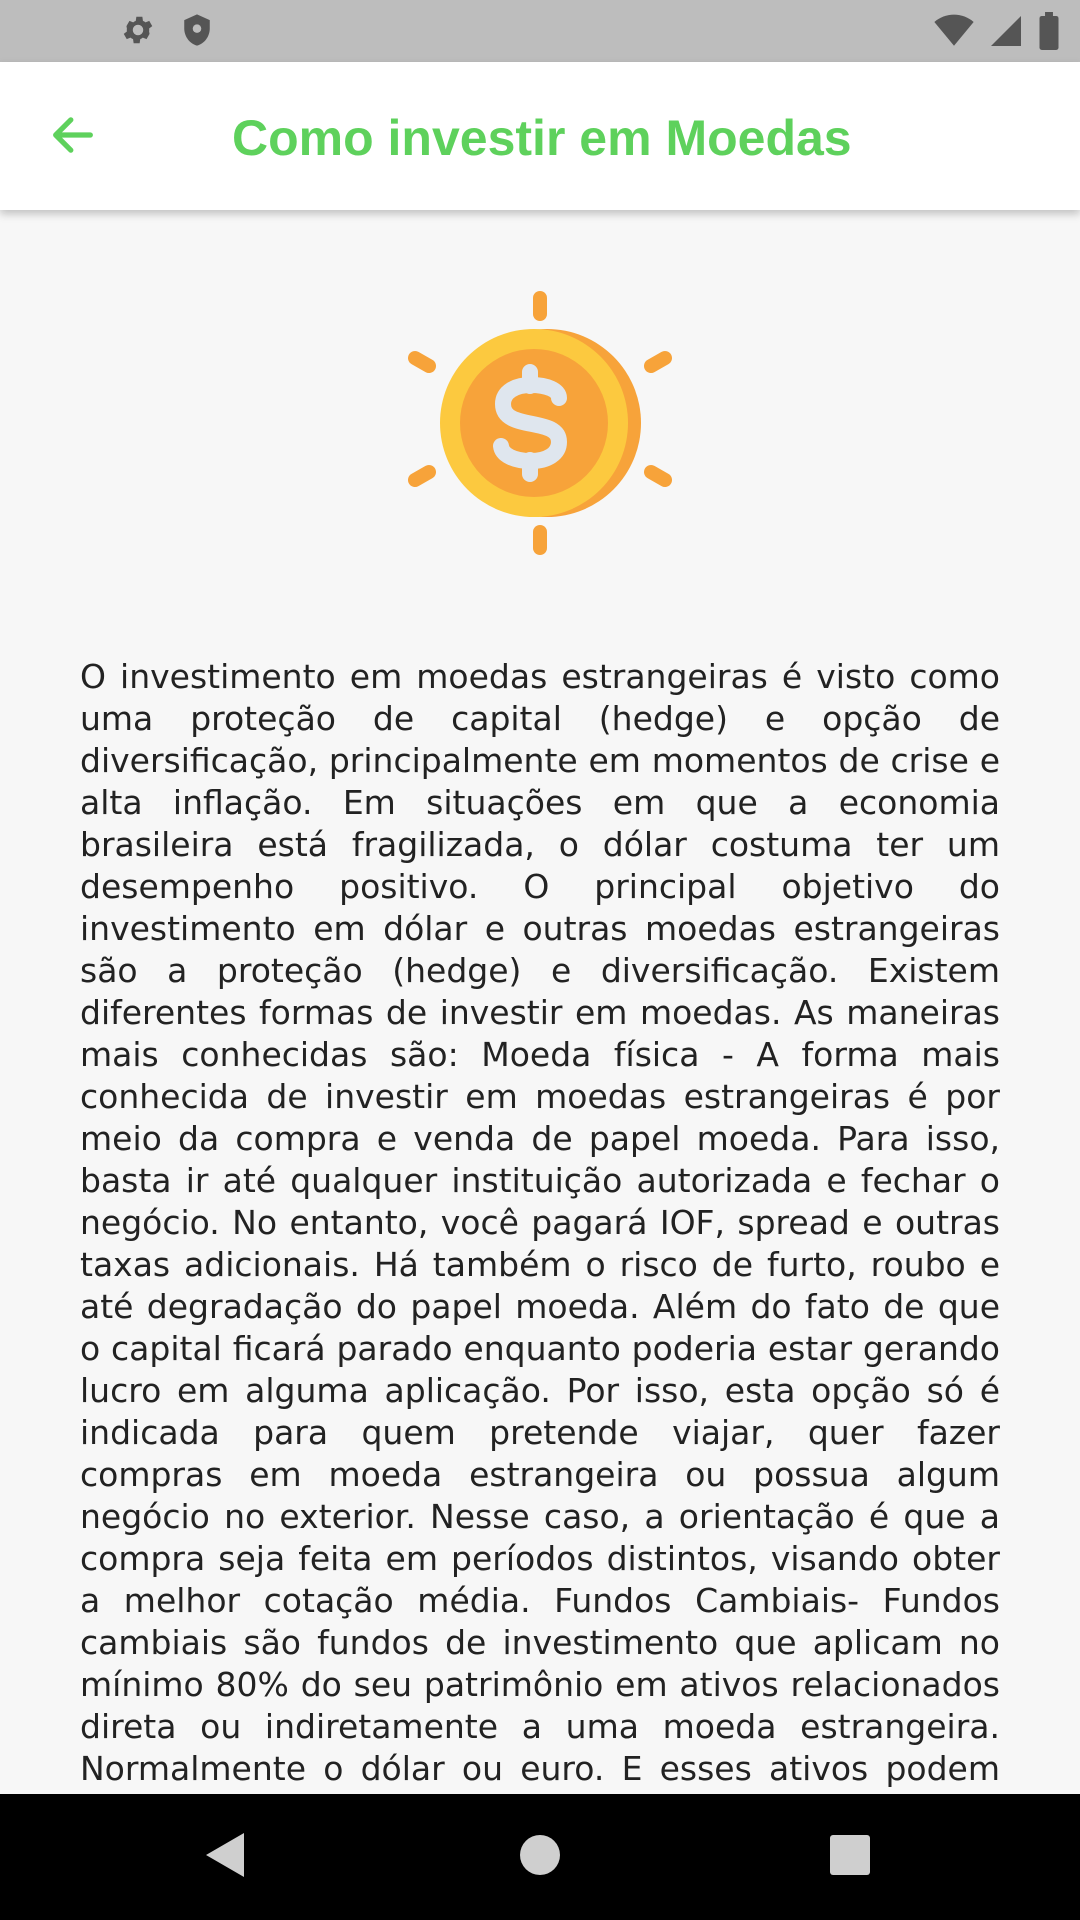 Image resolution: width=1080 pixels, height=1920 pixels. I want to click on home-circle-icon, so click(540, 1857).